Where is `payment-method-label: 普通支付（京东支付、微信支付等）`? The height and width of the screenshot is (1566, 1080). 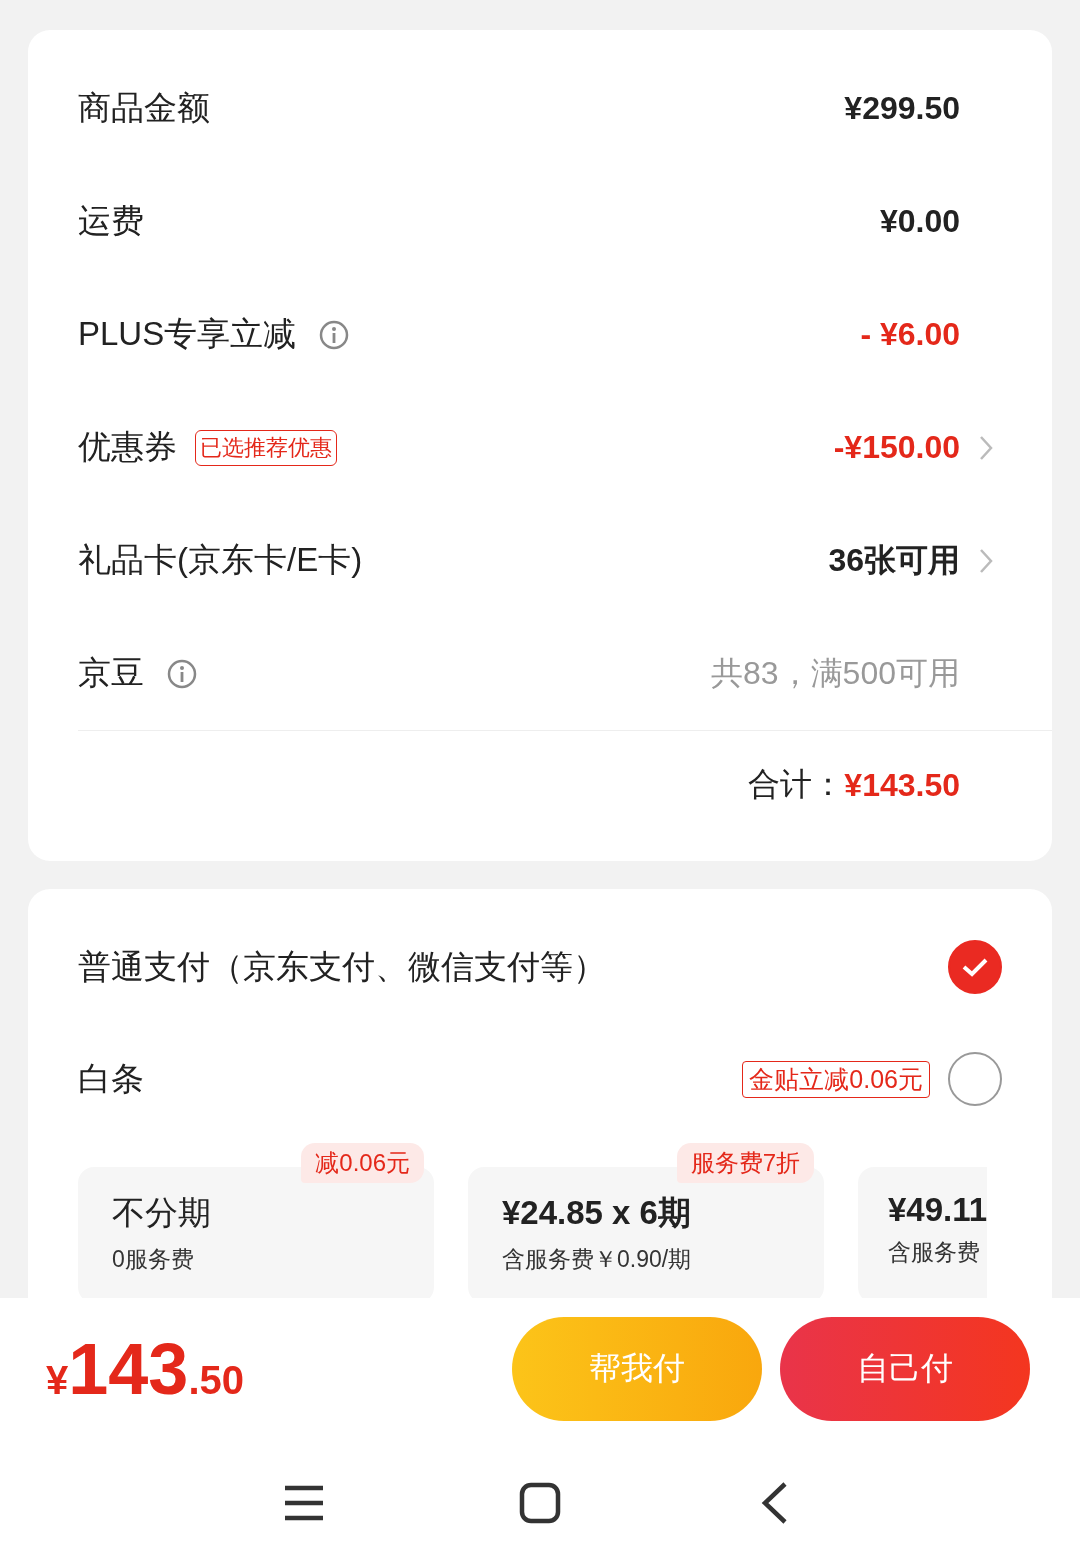 payment-method-label: 普通支付（京东支付、微信支付等） is located at coordinates (342, 967).